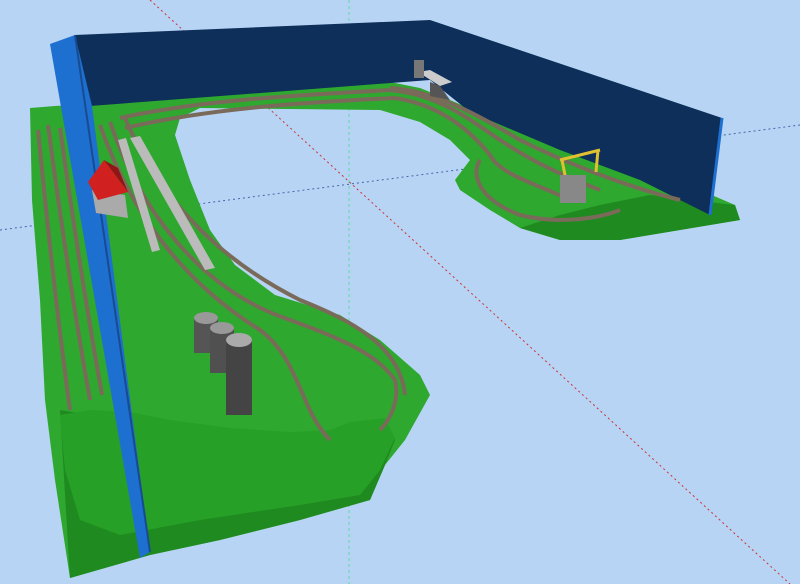 Image resolution: width=800 pixels, height=584 pixels. Describe the element at coordinates (419, 69) in the screenshot. I see `warehouse-tower` at that location.